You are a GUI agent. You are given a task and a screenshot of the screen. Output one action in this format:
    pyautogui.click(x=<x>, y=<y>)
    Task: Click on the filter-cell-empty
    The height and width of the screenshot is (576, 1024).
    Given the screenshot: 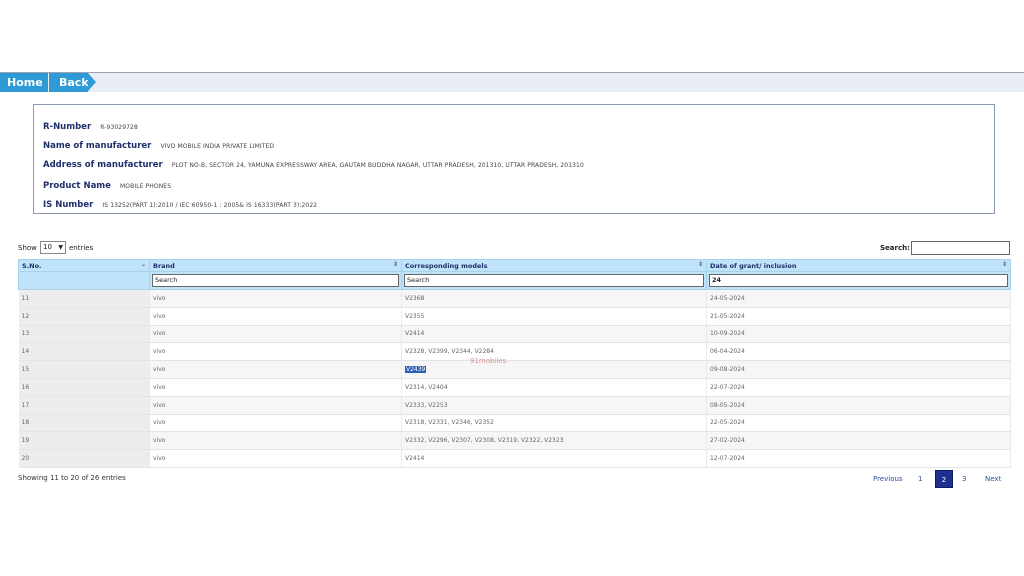 What is the action you would take?
    pyautogui.click(x=84, y=280)
    